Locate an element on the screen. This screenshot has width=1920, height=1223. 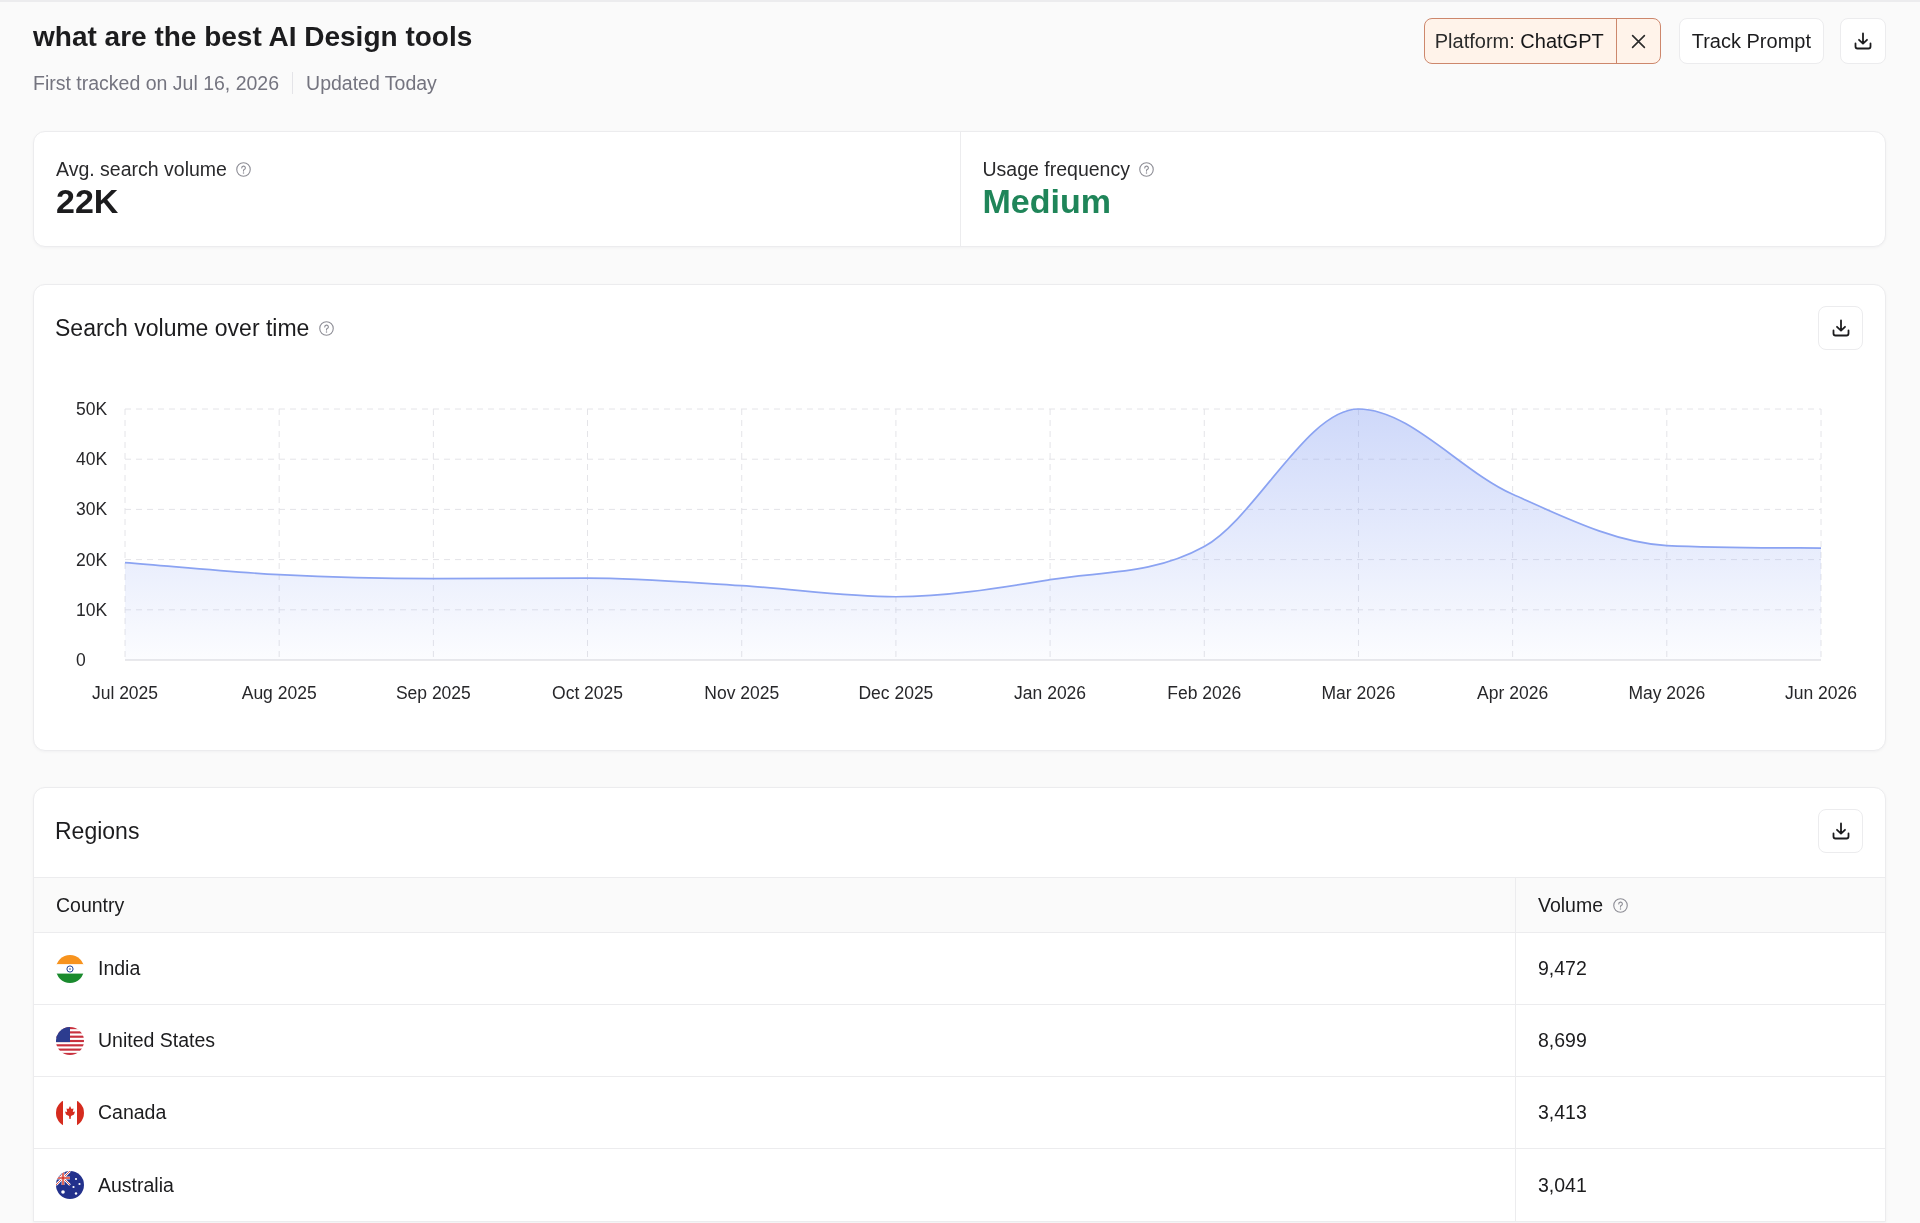
volume-value: 3,413 is located at coordinates (1562, 1112).